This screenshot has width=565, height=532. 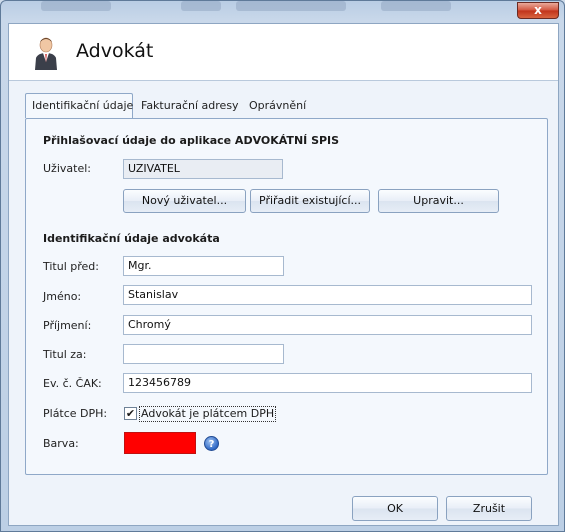 I want to click on title-after-field, so click(x=203, y=354).